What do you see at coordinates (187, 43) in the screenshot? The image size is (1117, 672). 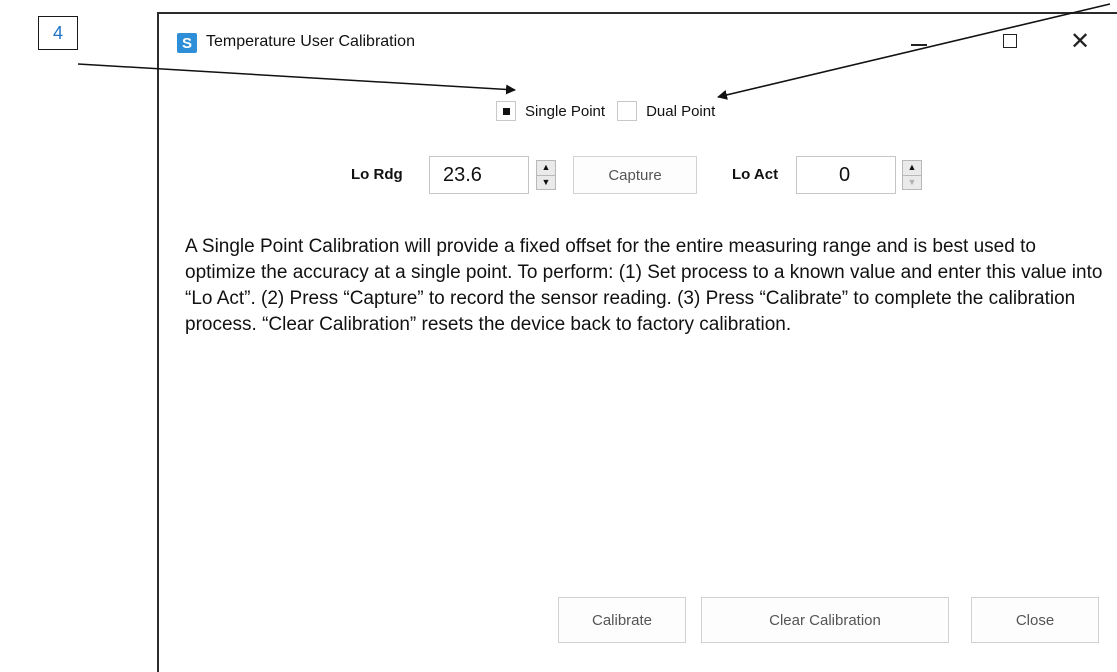 I see `app-logo-icon: S` at bounding box center [187, 43].